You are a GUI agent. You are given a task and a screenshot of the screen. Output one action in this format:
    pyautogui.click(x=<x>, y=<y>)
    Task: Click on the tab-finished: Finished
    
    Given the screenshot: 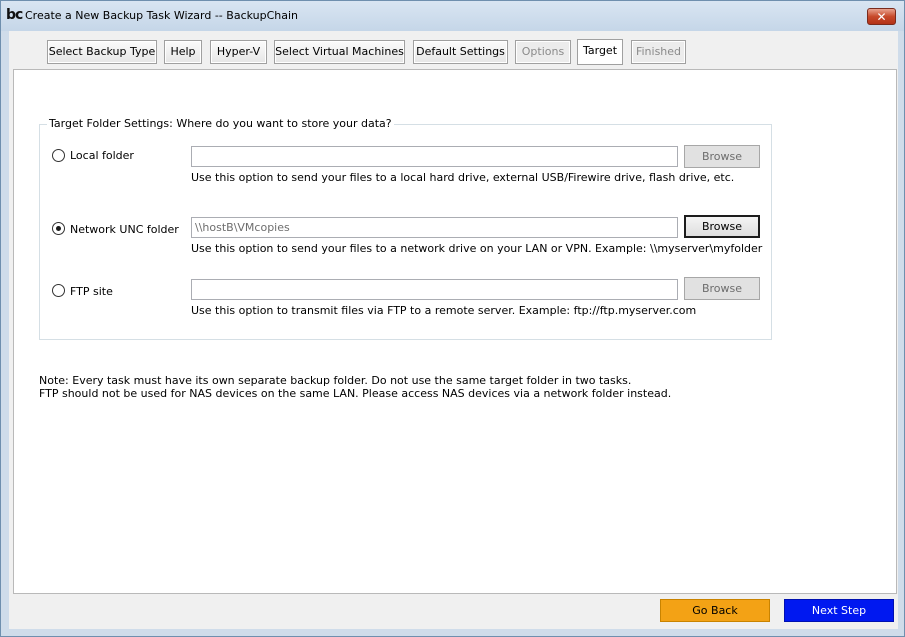 What is the action you would take?
    pyautogui.click(x=658, y=52)
    